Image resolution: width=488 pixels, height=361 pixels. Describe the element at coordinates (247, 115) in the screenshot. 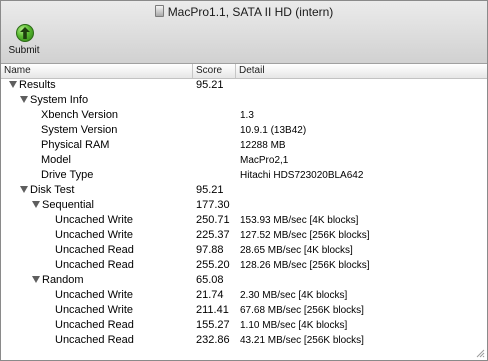

I see `row-detail: 1.3` at that location.